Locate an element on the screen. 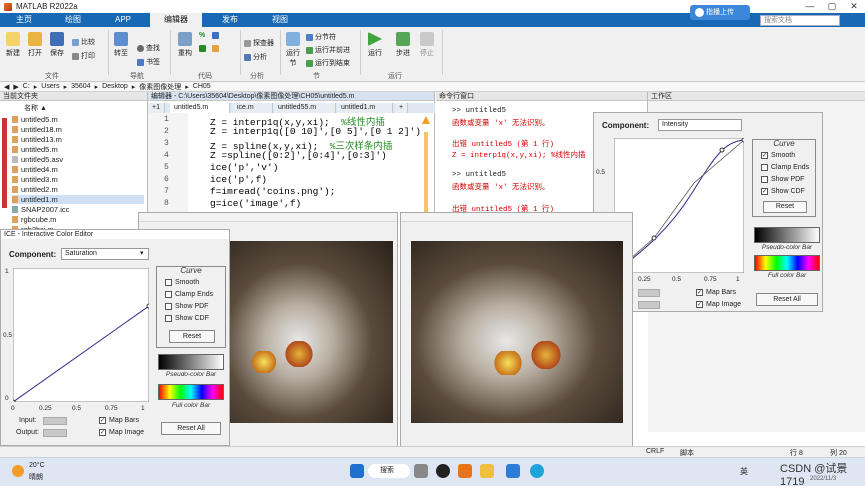 This screenshot has height=488, width=865. file-item: untitled5.asv is located at coordinates (37, 159).